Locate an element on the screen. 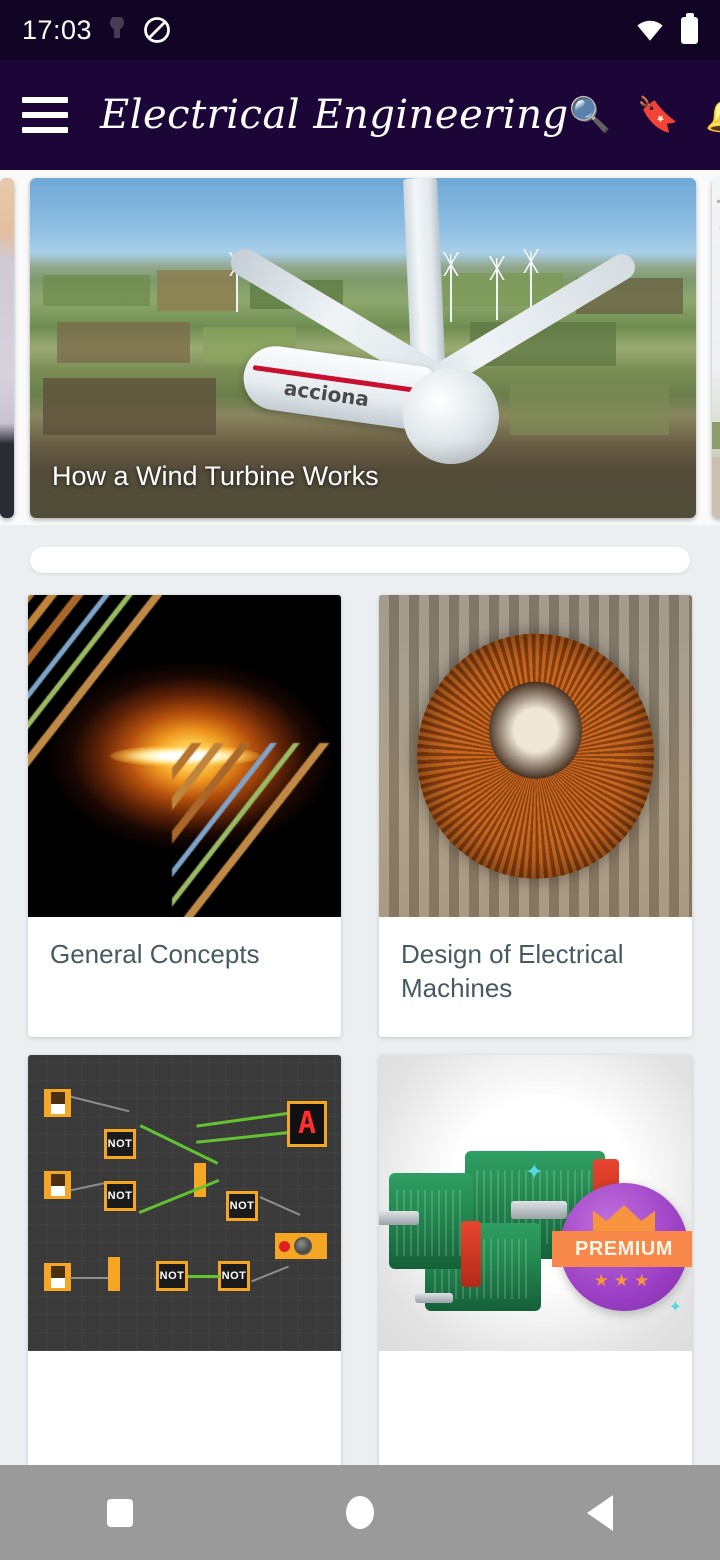 This screenshot has width=720, height=1560. card-image: ✦ ✦ PREMIUM ★★★ is located at coordinates (535, 1203).